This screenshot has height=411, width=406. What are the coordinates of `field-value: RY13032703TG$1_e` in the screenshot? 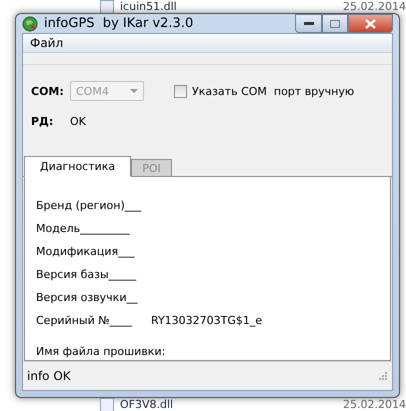 It's located at (206, 320).